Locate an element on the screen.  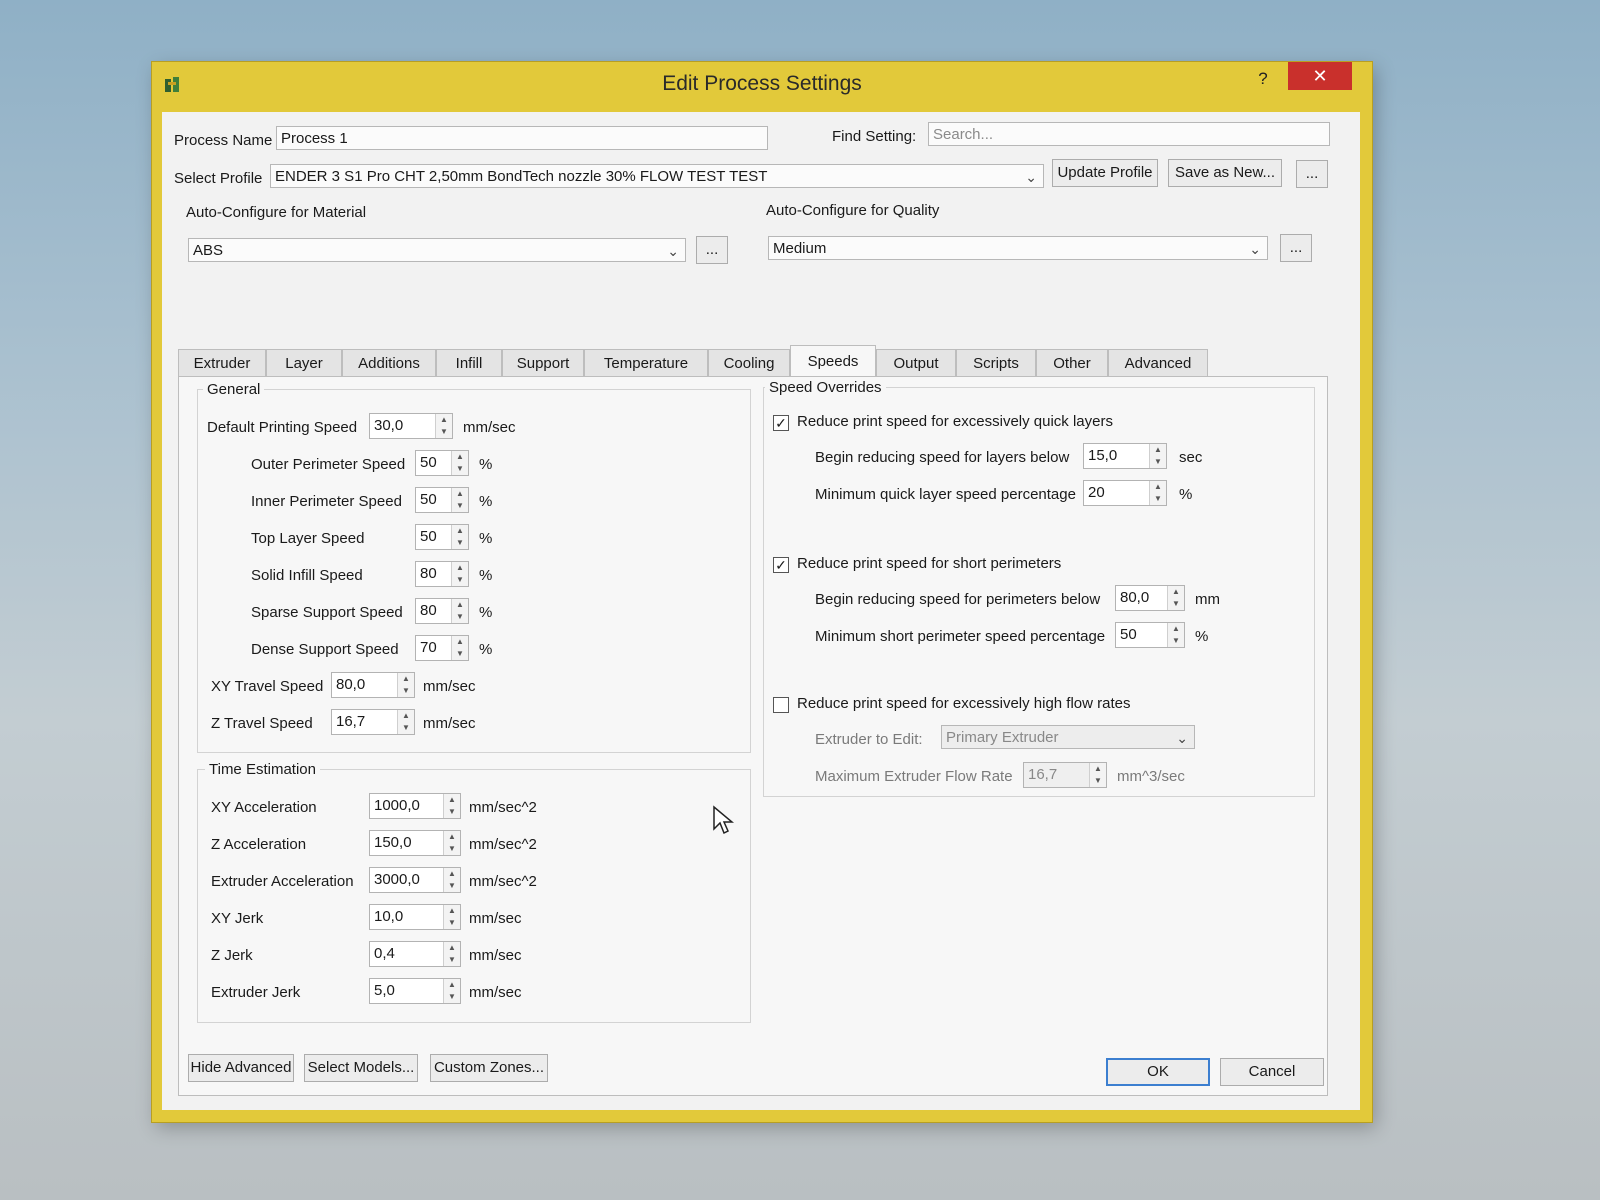
chevron-down-icon: ⌄ is located at coordinates (1255, 249).